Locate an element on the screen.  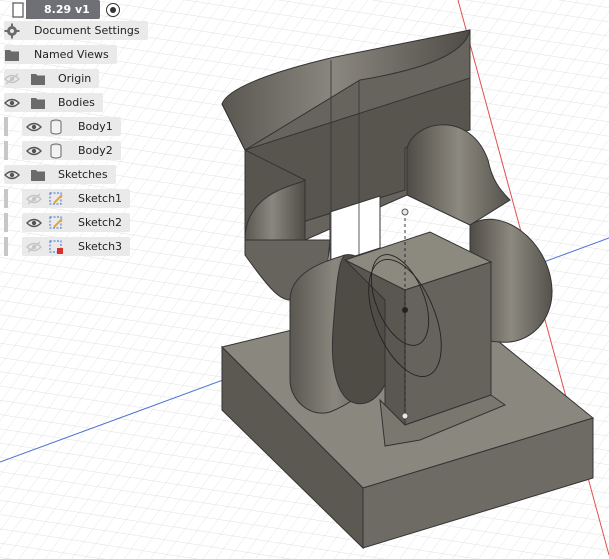
document-icon is located at coordinates (18, 9).